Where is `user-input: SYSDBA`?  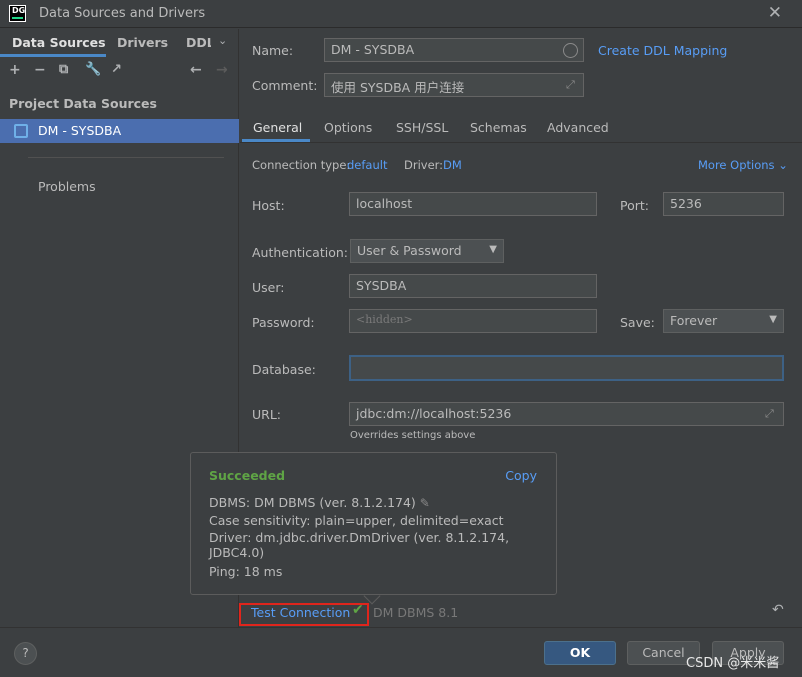
user-input: SYSDBA is located at coordinates (473, 286).